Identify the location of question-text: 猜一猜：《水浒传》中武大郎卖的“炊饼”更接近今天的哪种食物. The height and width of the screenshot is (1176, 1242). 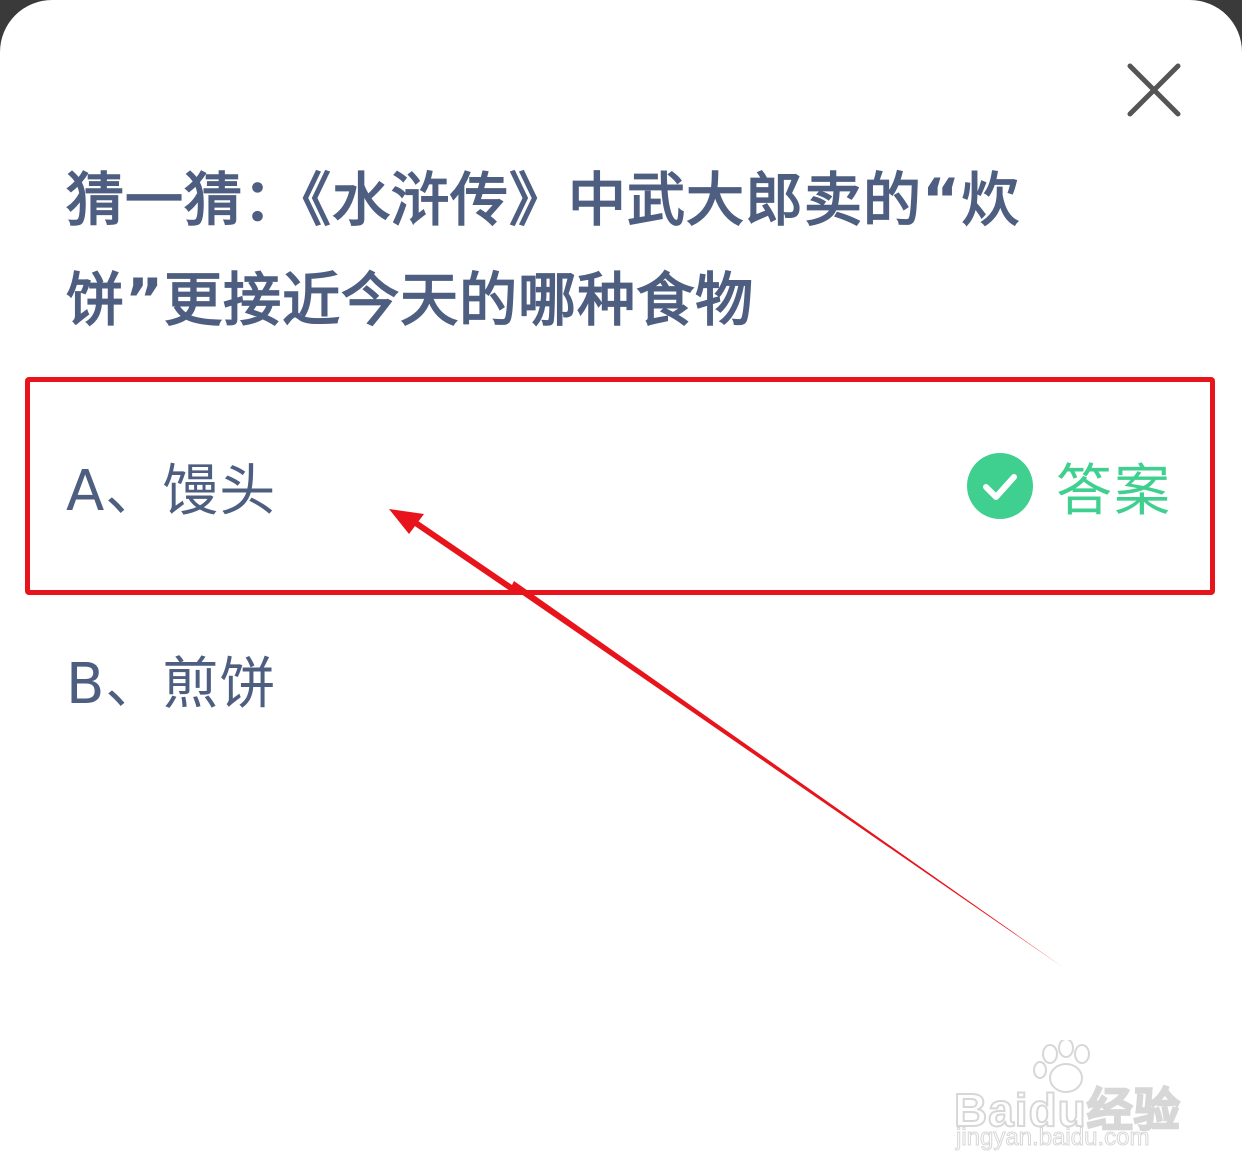
(543, 250).